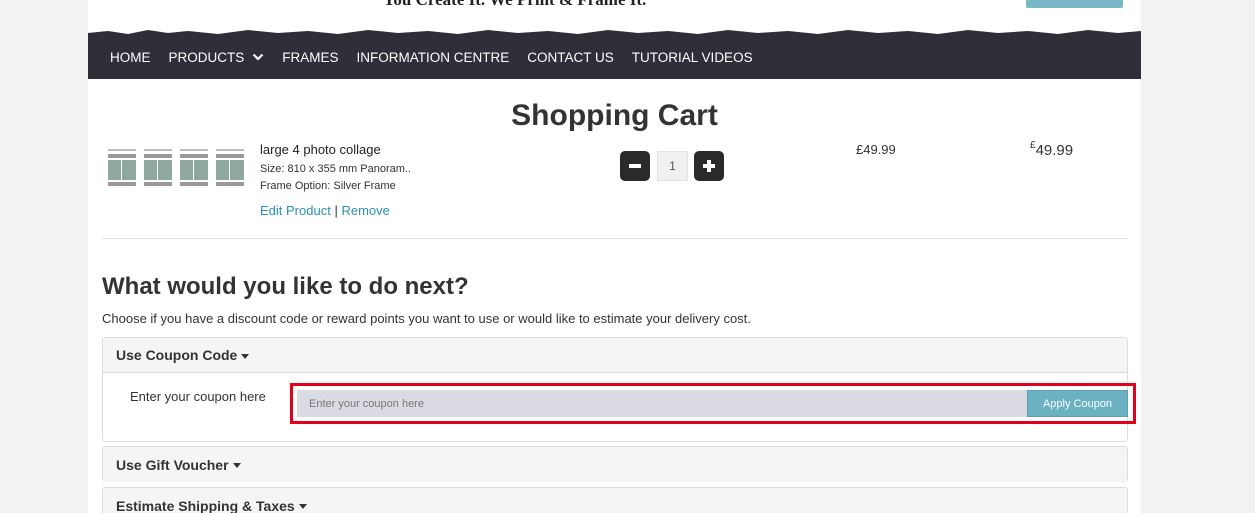  I want to click on coupon-panel-header: Use Coupon Code, so click(615, 355).